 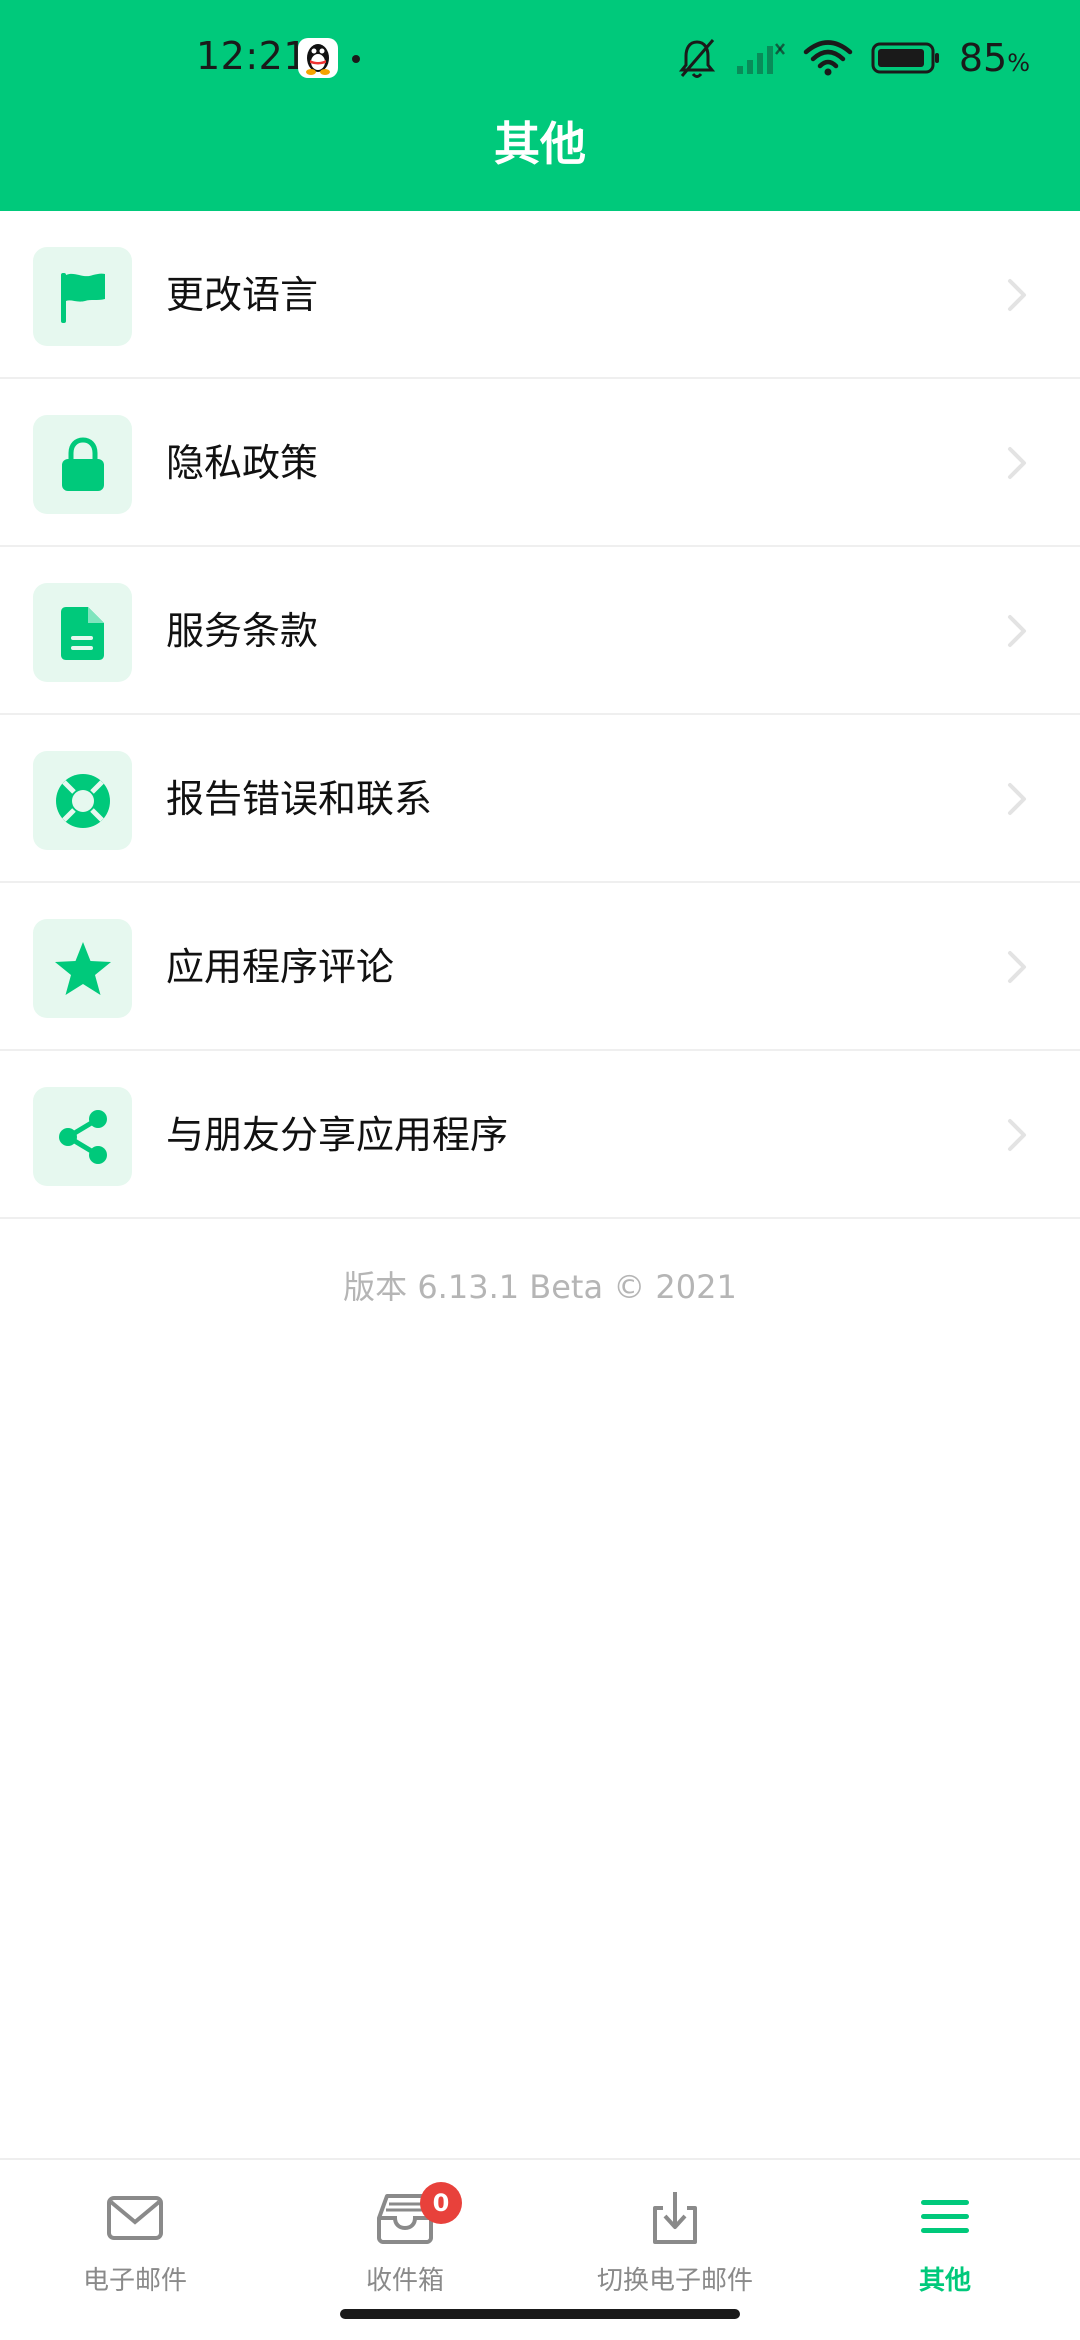 I want to click on header: 12:21 85% 其他, so click(x=540, y=105).